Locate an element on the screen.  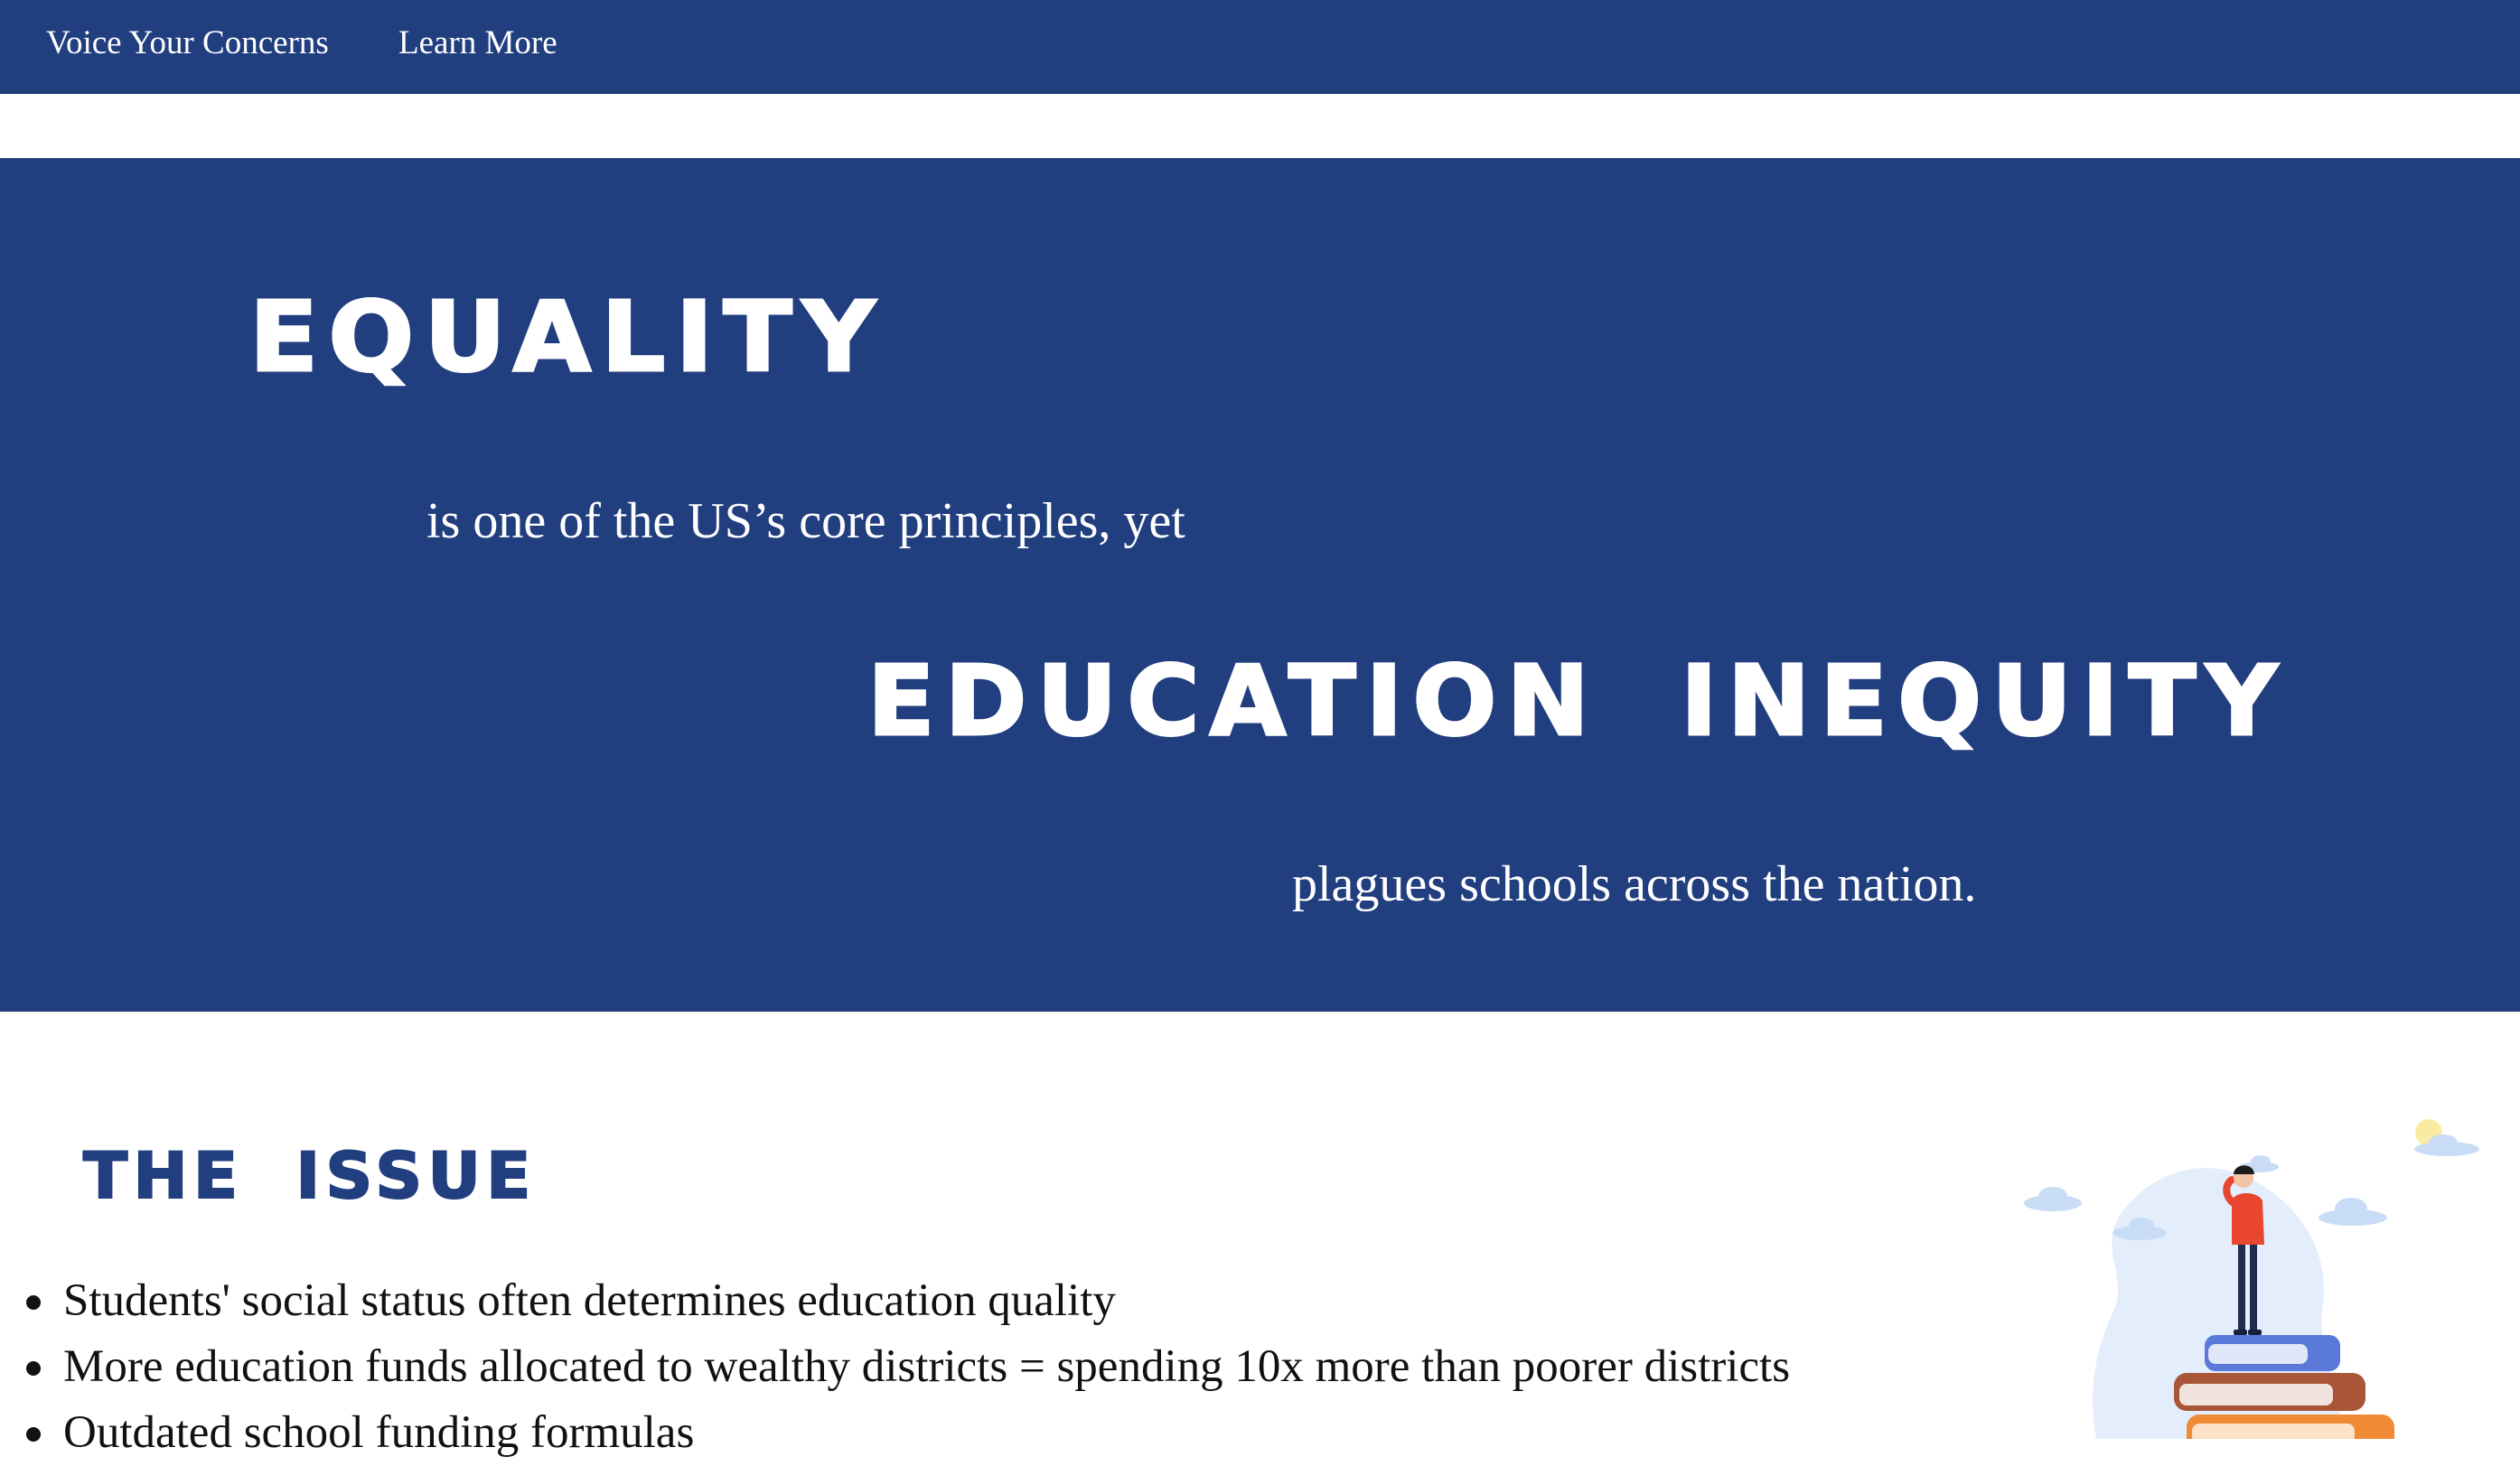
hero-text-core-principles: is one of the US’s core principles, yet is located at coordinates (805, 521).